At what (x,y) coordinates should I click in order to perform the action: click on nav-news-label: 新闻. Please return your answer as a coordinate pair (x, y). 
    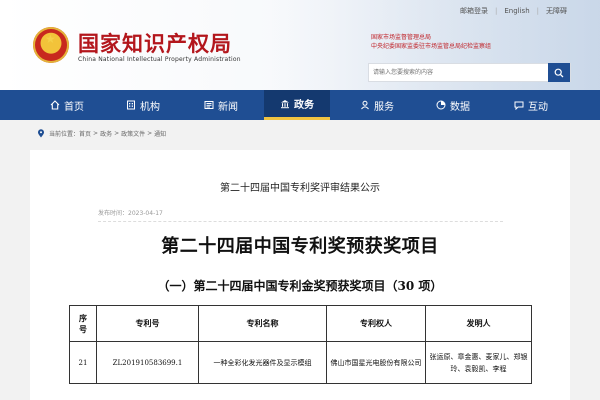
    Looking at the image, I should click on (228, 107).